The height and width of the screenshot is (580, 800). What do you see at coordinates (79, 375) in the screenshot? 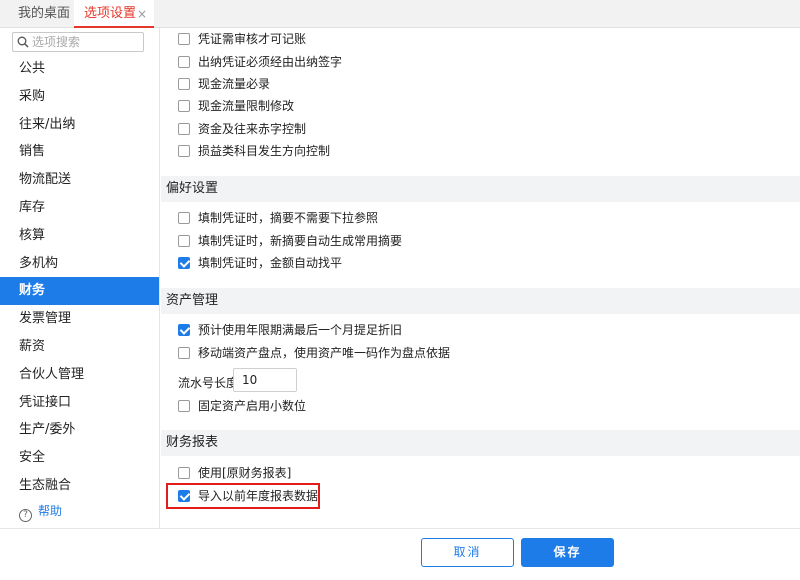
I see `sidebar-item-partner: 合伙人管理` at bounding box center [79, 375].